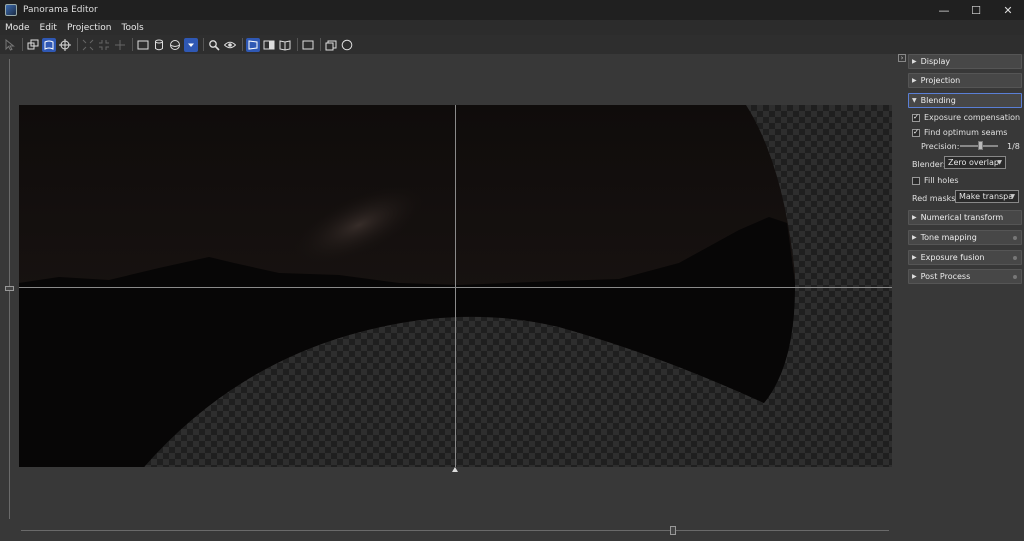 The height and width of the screenshot is (541, 1024). Describe the element at coordinates (60, 10) in the screenshot. I see `window-title: Panorama Editor` at that location.